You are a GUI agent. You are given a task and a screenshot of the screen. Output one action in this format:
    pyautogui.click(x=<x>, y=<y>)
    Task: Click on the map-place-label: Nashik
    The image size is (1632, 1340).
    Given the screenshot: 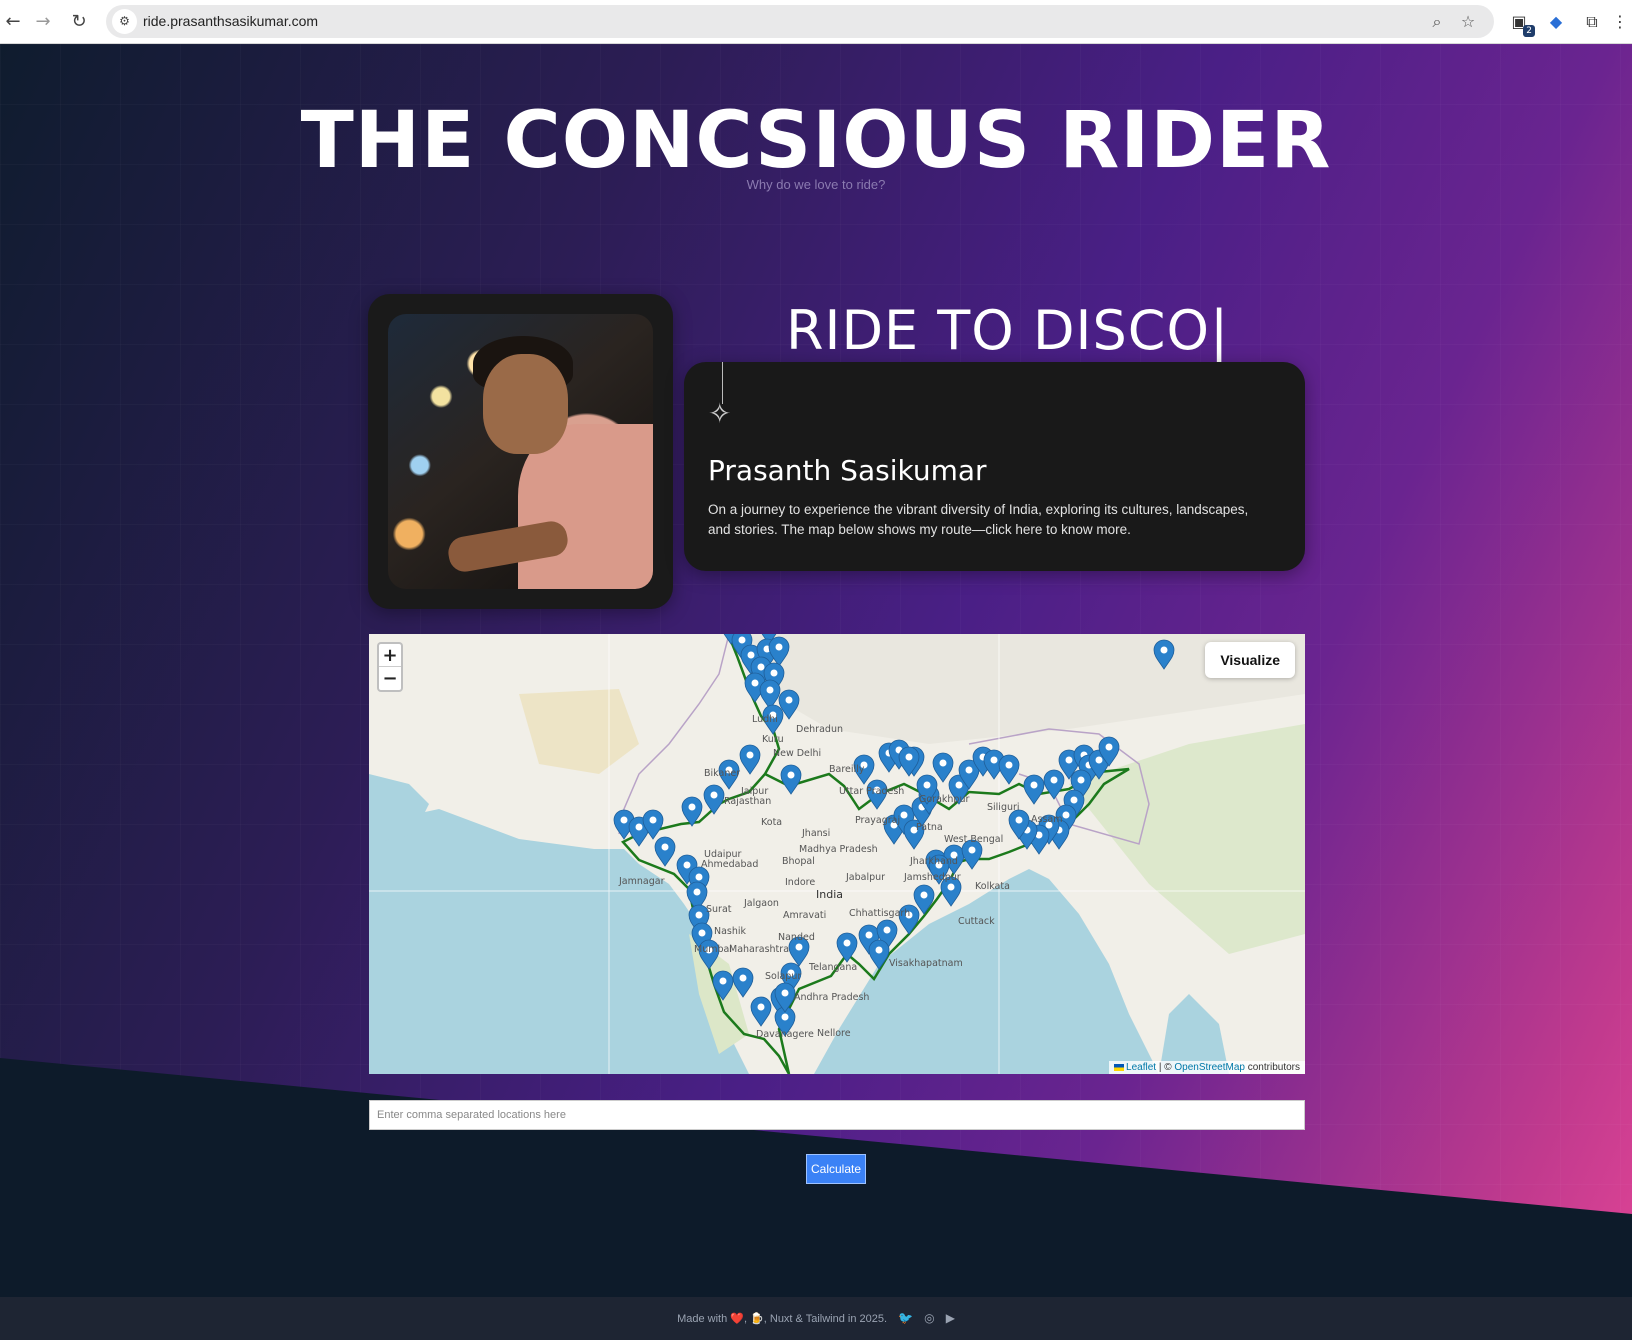 What is the action you would take?
    pyautogui.click(x=730, y=931)
    